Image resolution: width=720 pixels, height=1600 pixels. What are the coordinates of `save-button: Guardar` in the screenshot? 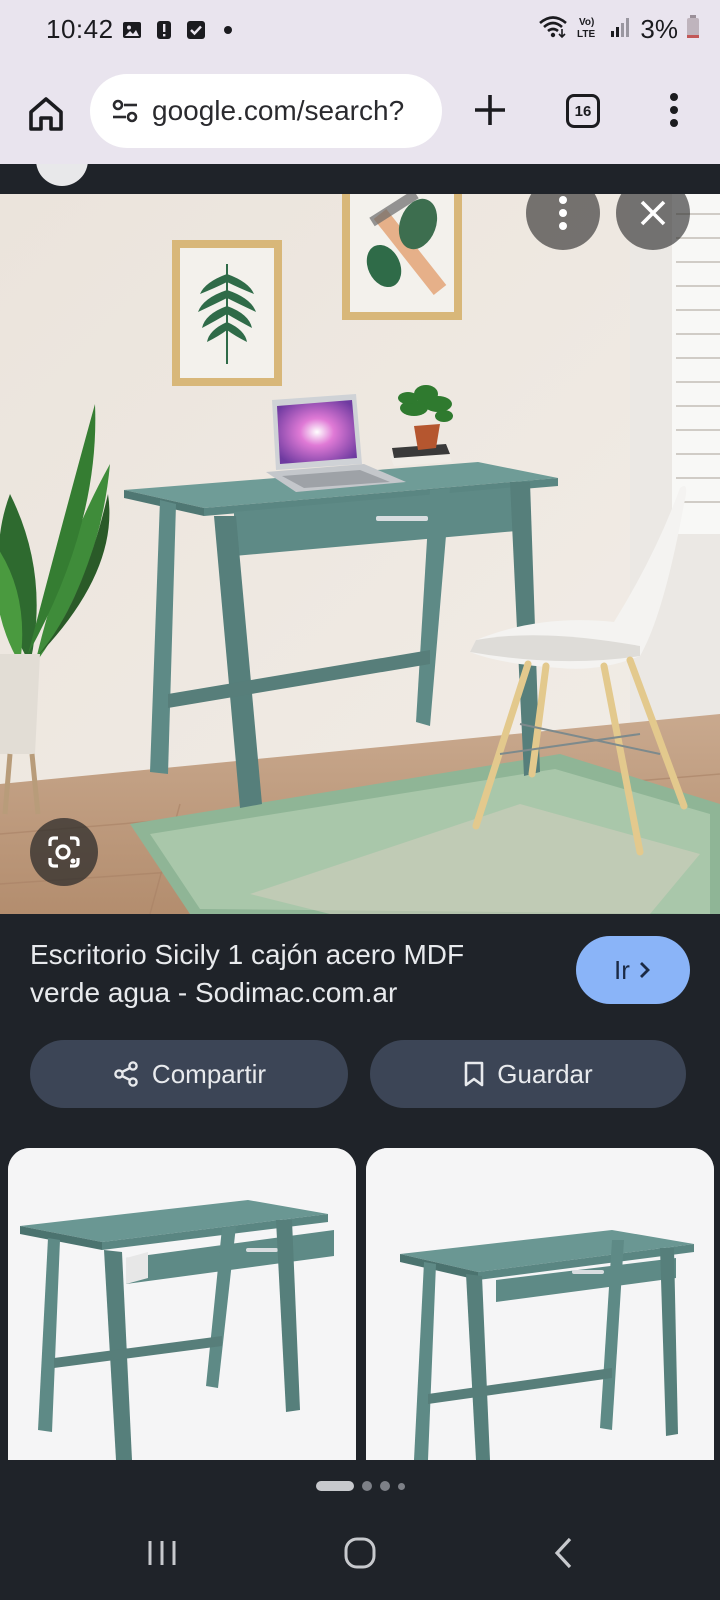 It's located at (528, 1074).